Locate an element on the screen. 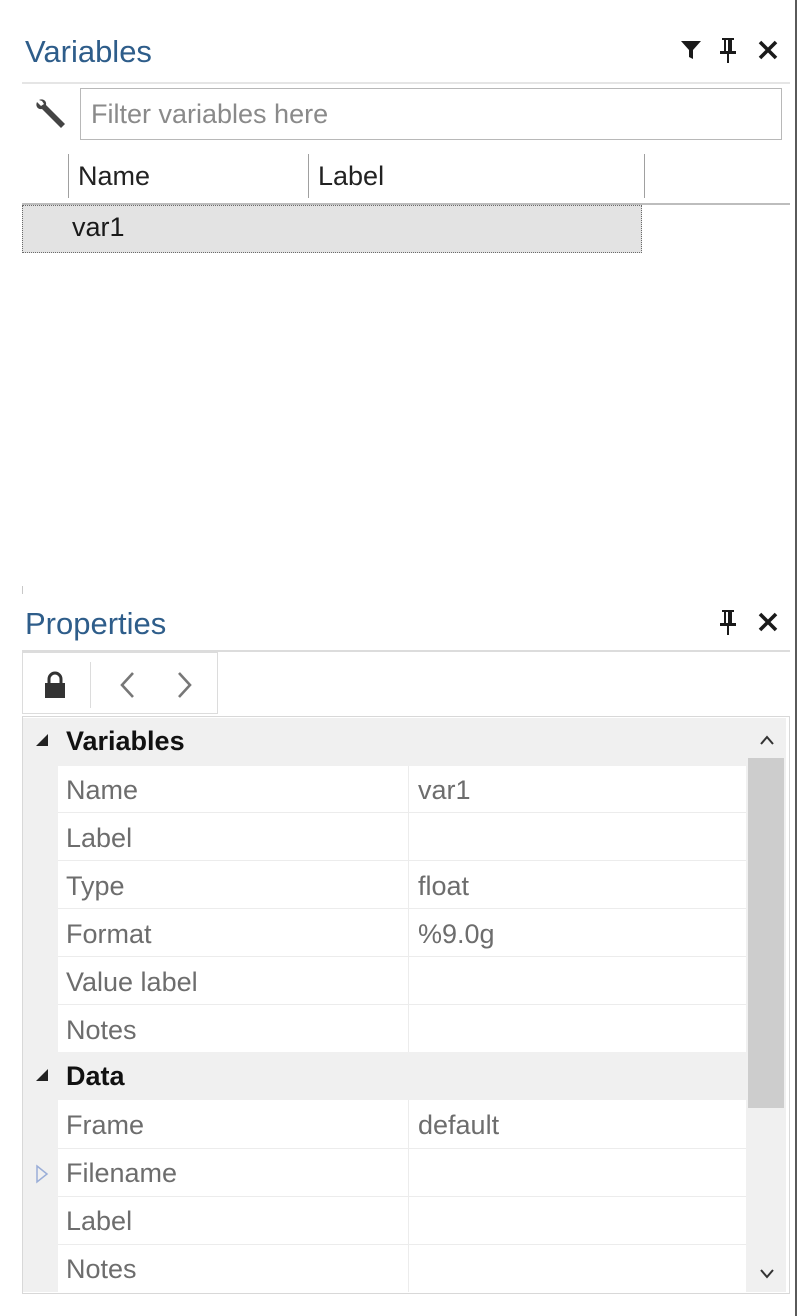 This screenshot has height=1316, width=812. window-edge is located at coordinates (796, 658).